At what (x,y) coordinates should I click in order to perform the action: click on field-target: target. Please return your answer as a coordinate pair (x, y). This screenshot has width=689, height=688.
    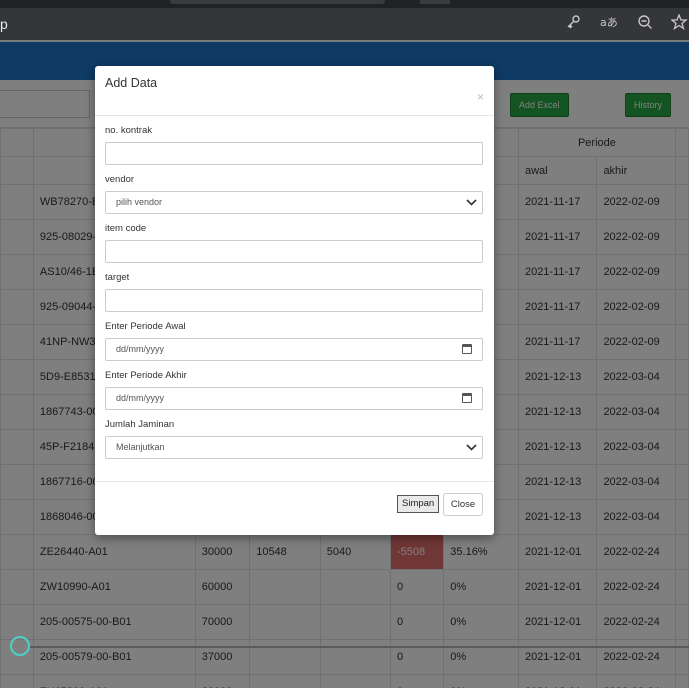
    Looking at the image, I should click on (294, 287).